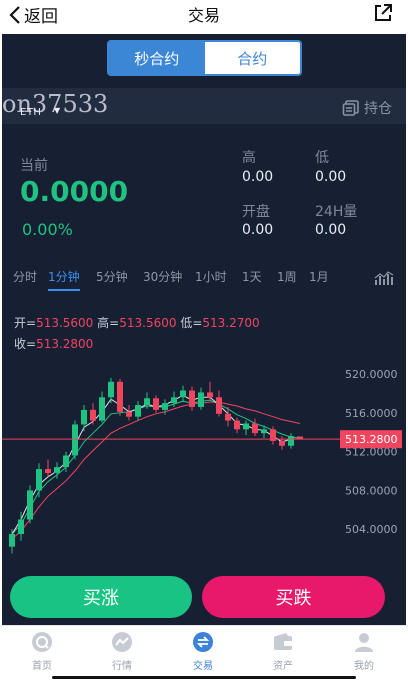 The width and height of the screenshot is (408, 683). I want to click on positions-button: 持仓, so click(367, 108).